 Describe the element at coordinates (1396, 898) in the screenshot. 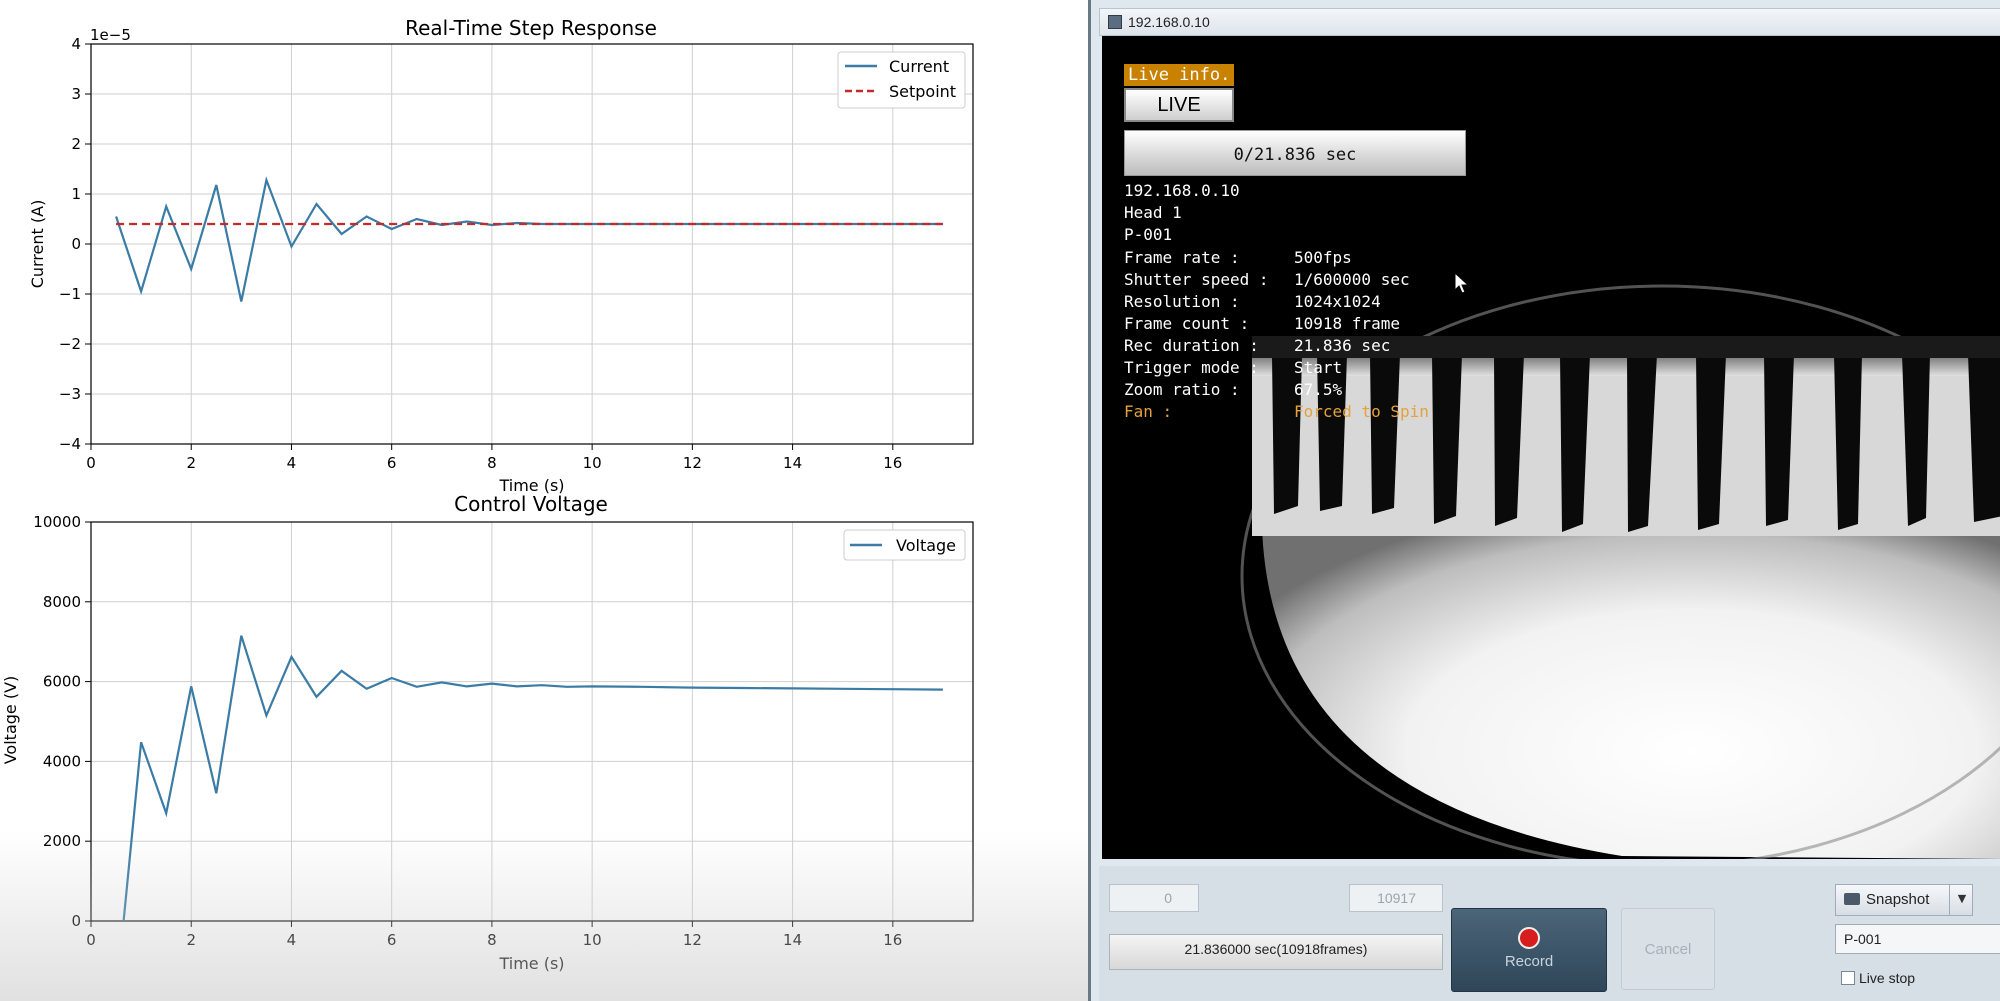

I see `end-frame-spinbox: 10917` at that location.